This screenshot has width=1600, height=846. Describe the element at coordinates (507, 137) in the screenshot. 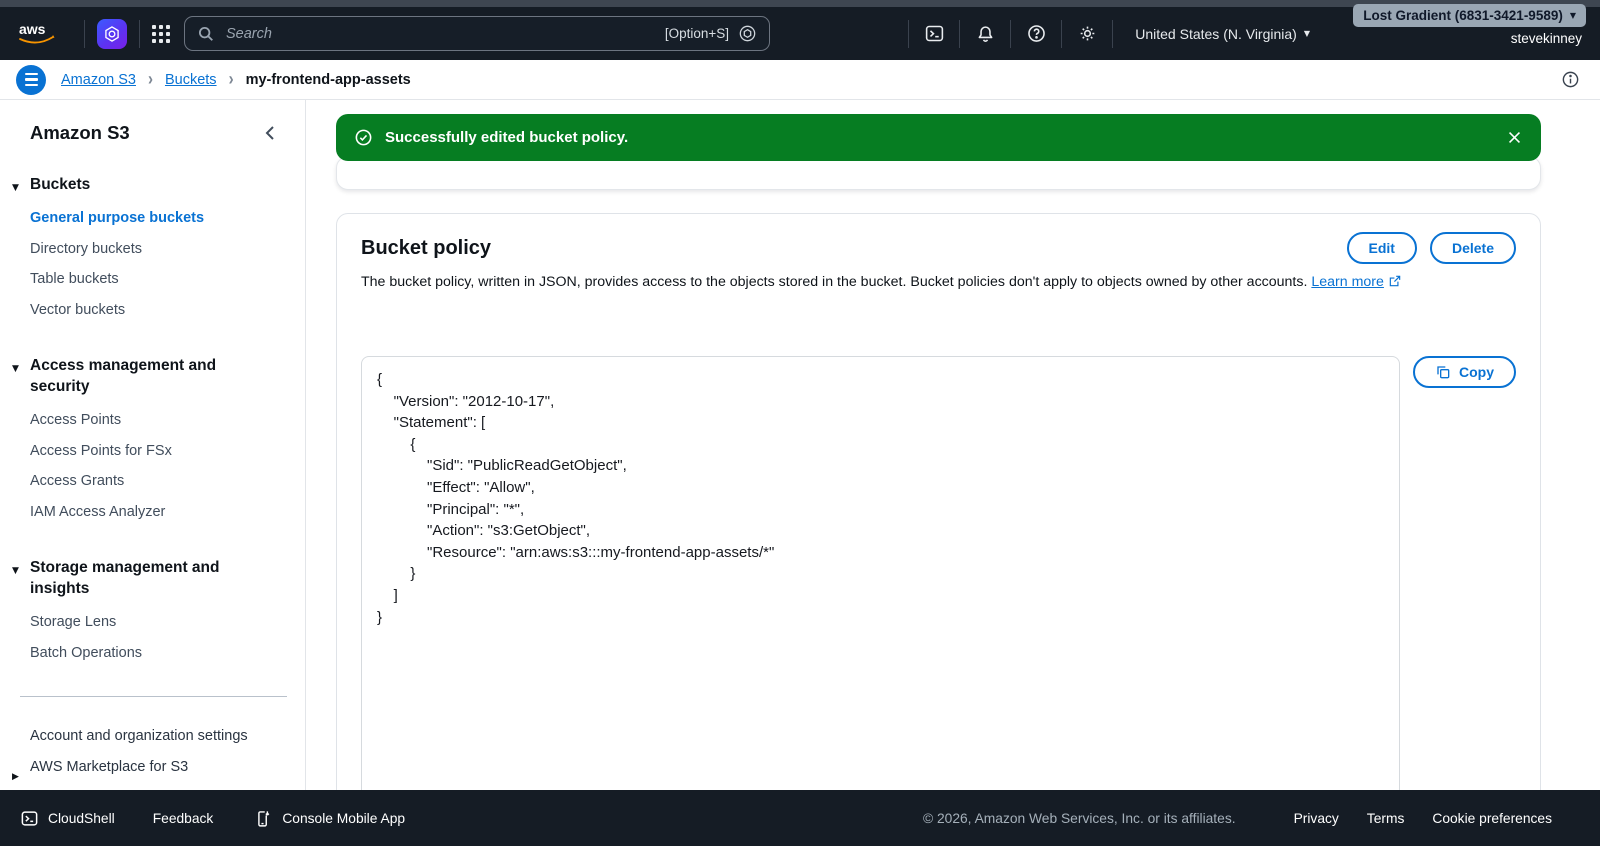

I see `banner-message: Successfully edited bucket policy.` at that location.